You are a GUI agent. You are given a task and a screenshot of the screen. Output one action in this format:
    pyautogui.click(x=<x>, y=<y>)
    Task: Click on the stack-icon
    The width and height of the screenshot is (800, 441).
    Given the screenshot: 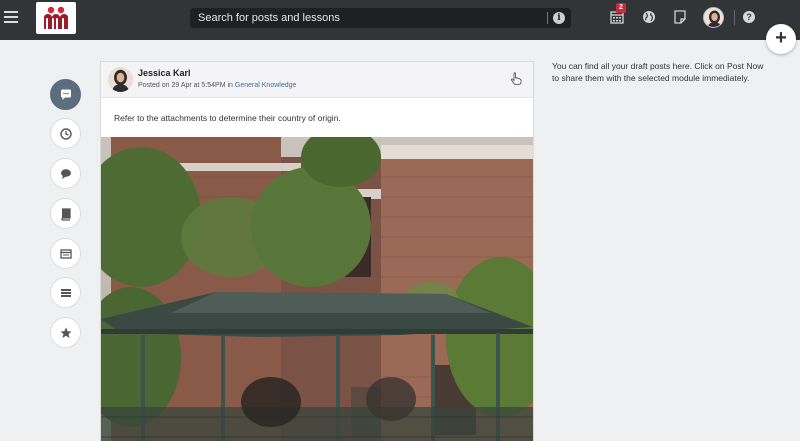 What is the action you would take?
    pyautogui.click(x=66, y=293)
    